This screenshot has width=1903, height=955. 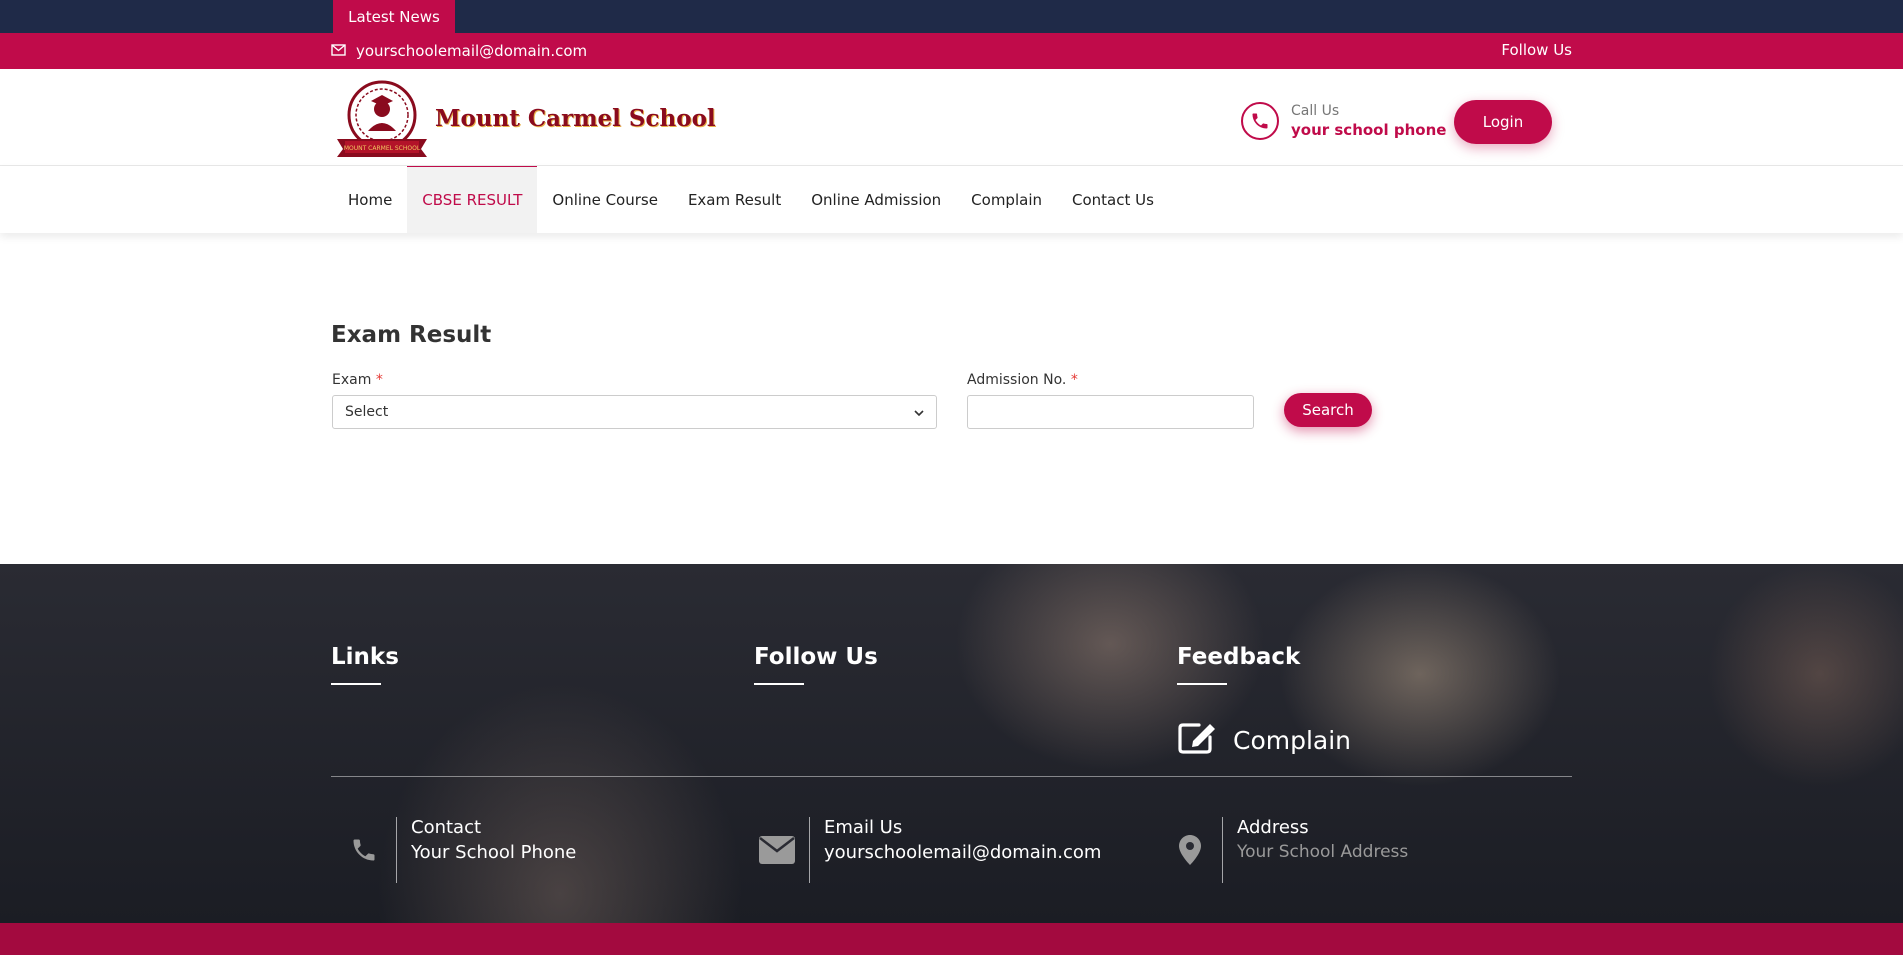 I want to click on footer-email-title: Email Us, so click(x=863, y=827).